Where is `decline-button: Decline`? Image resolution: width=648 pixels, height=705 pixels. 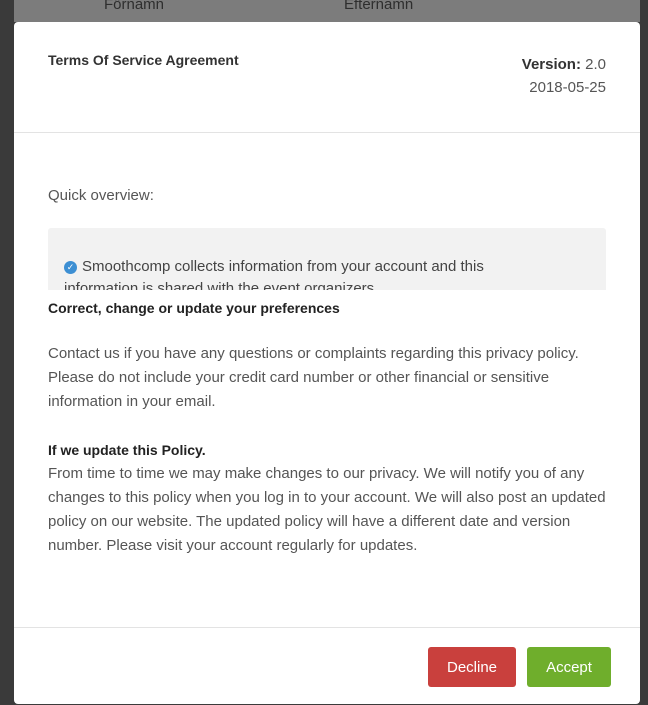
decline-button: Decline is located at coordinates (472, 667).